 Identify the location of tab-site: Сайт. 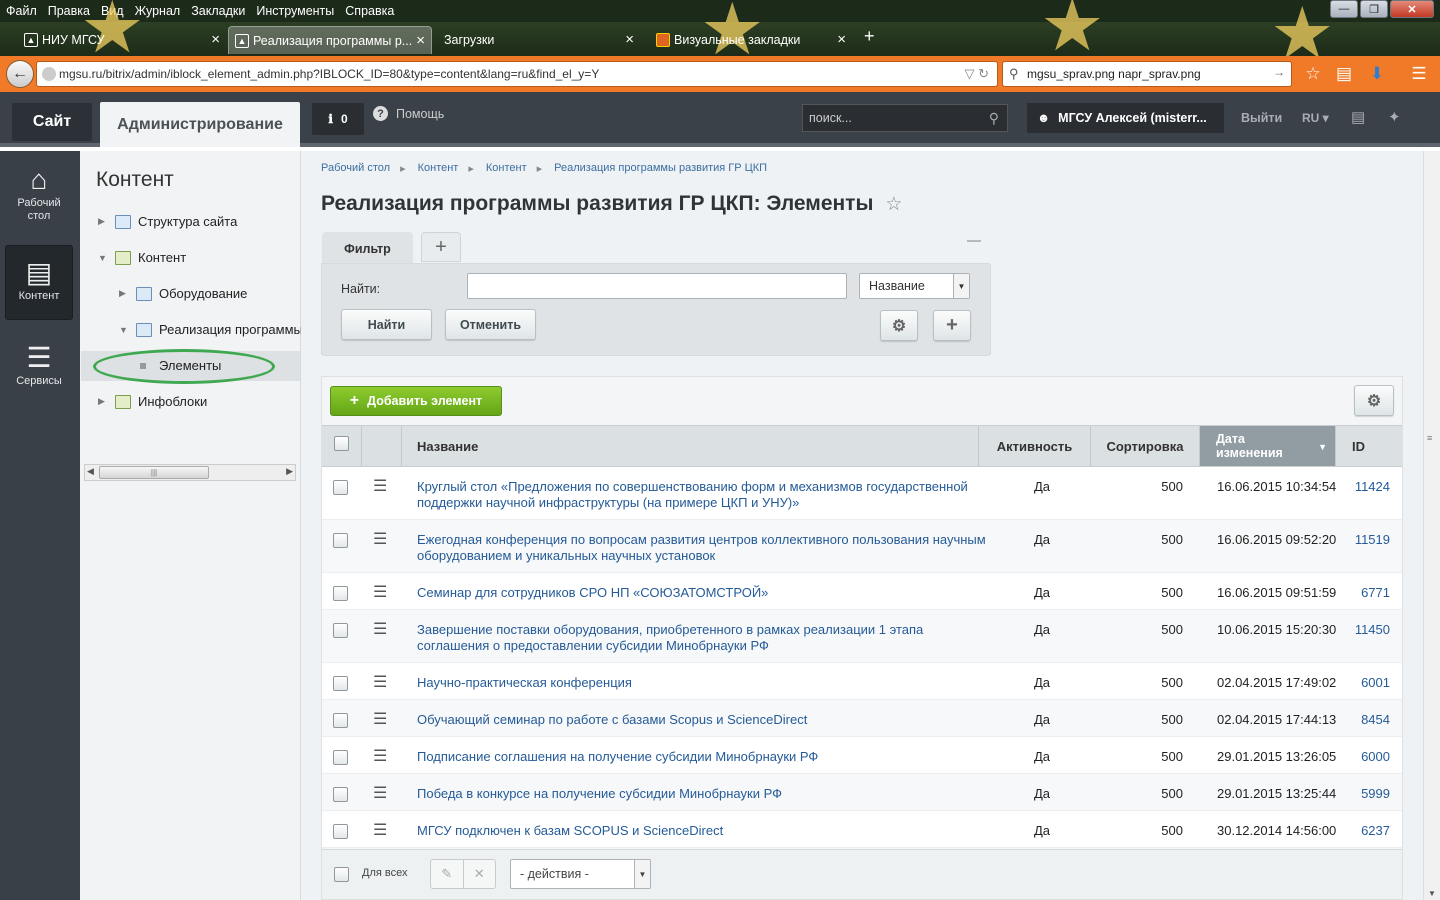
(52, 122).